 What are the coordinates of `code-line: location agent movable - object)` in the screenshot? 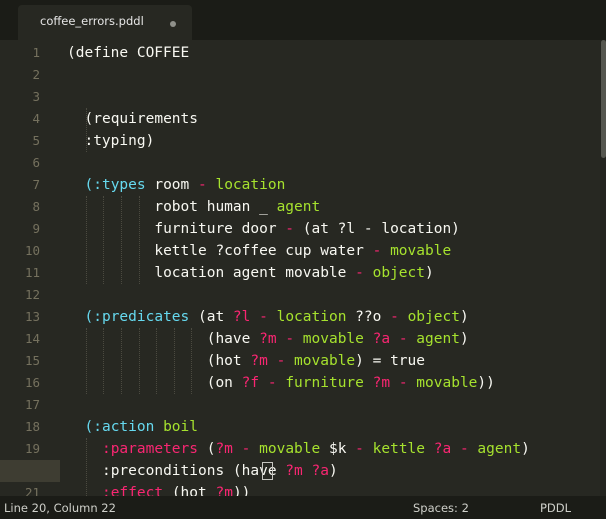 It's located at (259, 273).